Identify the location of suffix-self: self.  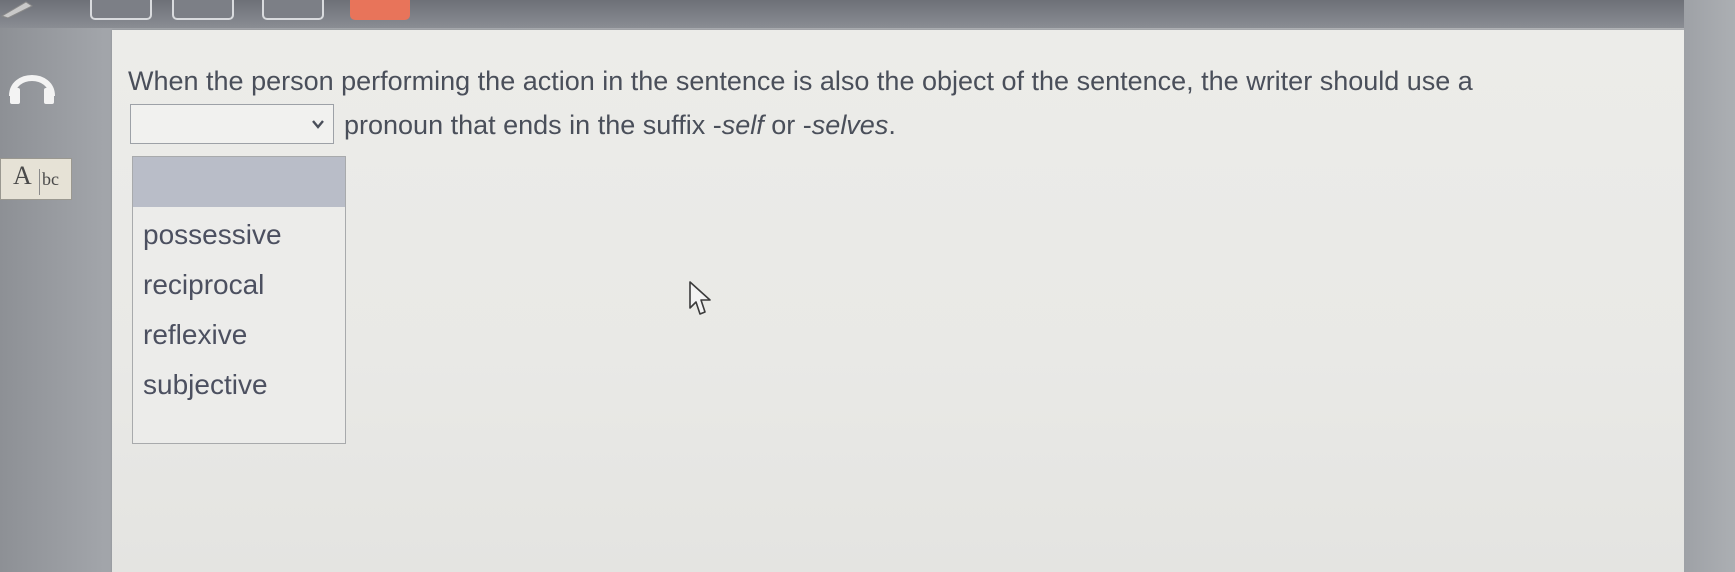
(742, 125).